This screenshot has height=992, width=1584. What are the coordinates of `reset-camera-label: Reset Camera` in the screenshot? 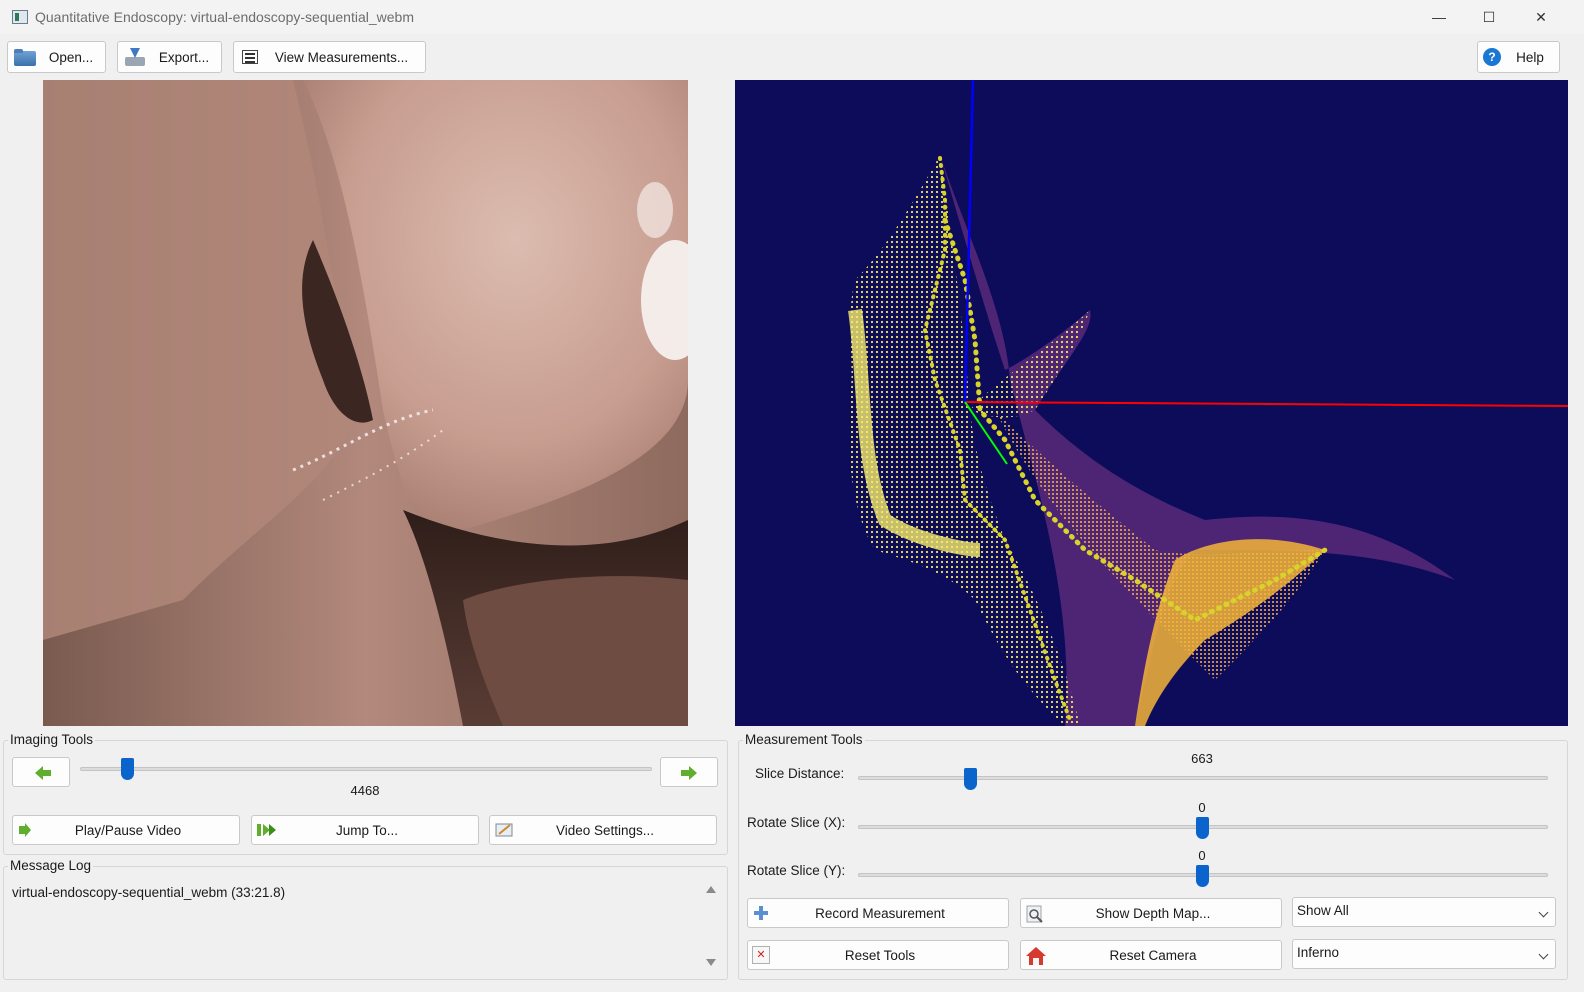 It's located at (1153, 955).